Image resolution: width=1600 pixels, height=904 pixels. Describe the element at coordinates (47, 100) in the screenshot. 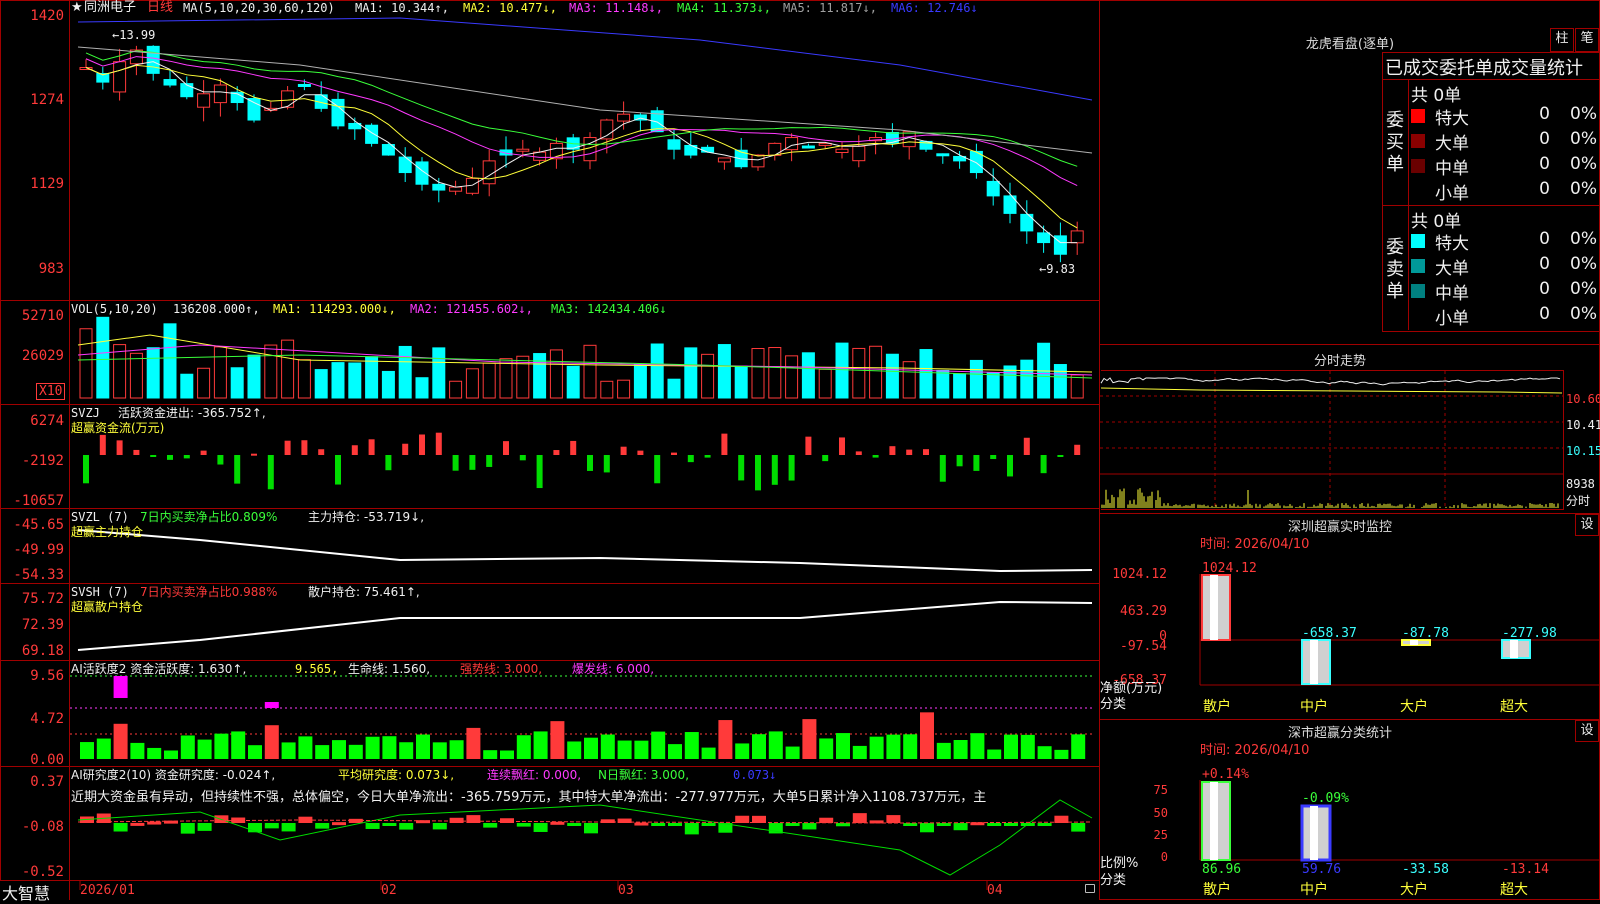

I see `kline-y-label: 1274` at that location.